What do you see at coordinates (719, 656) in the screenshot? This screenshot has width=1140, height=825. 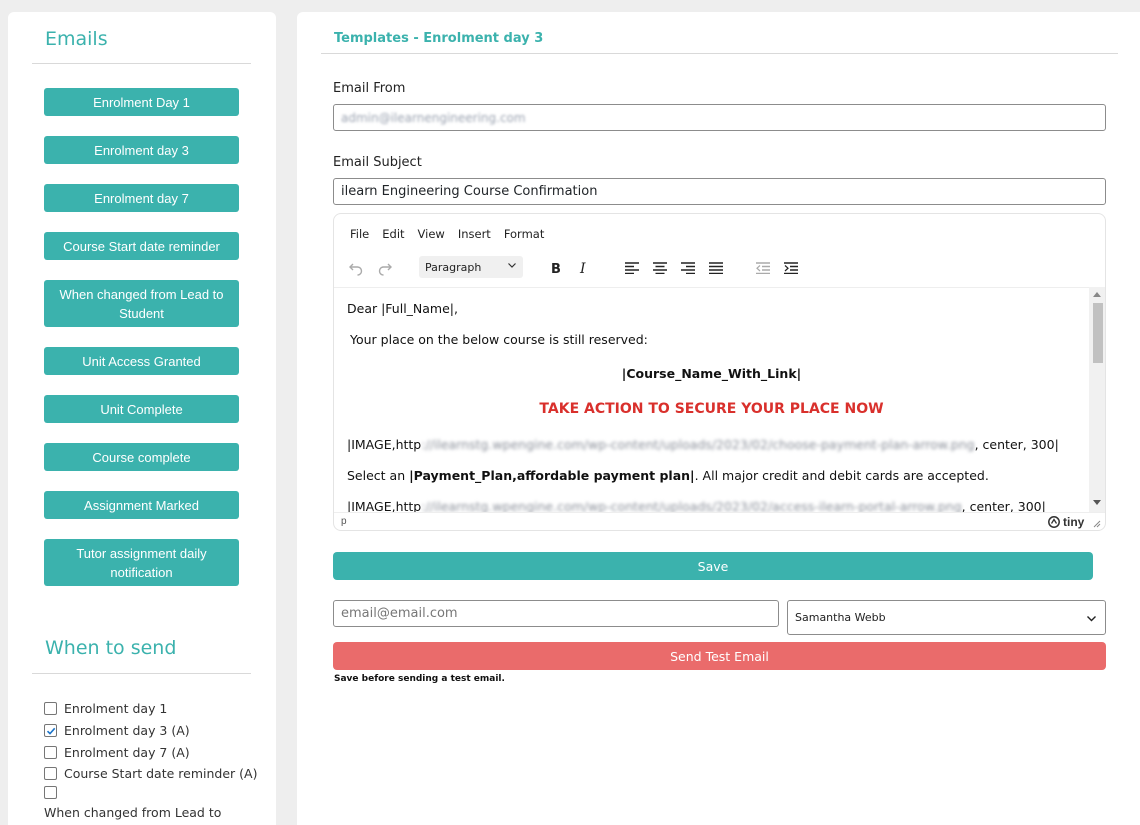 I see `send-test-email-button: Send Test Email` at bounding box center [719, 656].